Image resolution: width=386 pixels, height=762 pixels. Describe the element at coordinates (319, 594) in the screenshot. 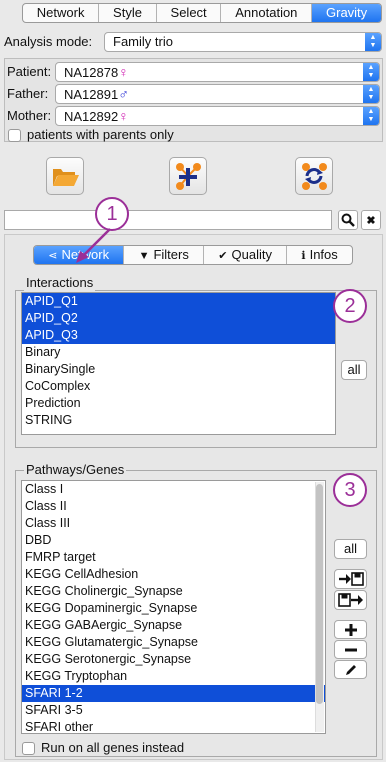

I see `pathways-scroll-thumb` at that location.